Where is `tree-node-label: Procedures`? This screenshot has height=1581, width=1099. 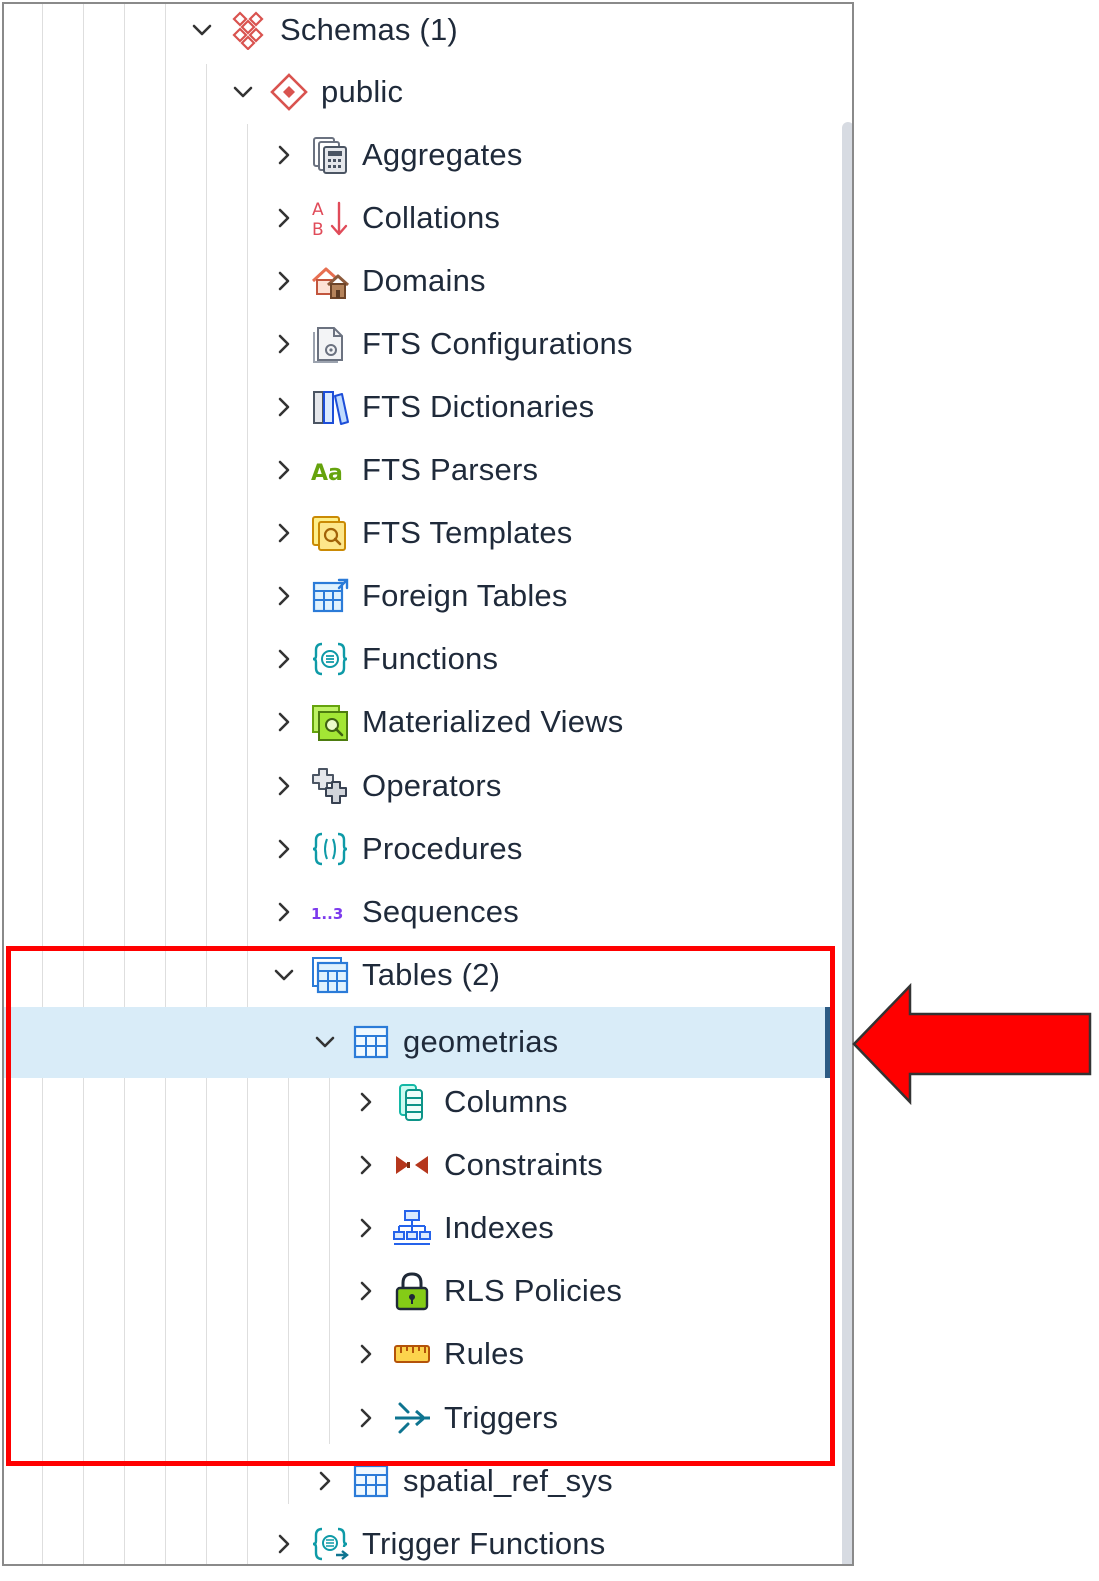
tree-node-label: Procedures is located at coordinates (442, 848).